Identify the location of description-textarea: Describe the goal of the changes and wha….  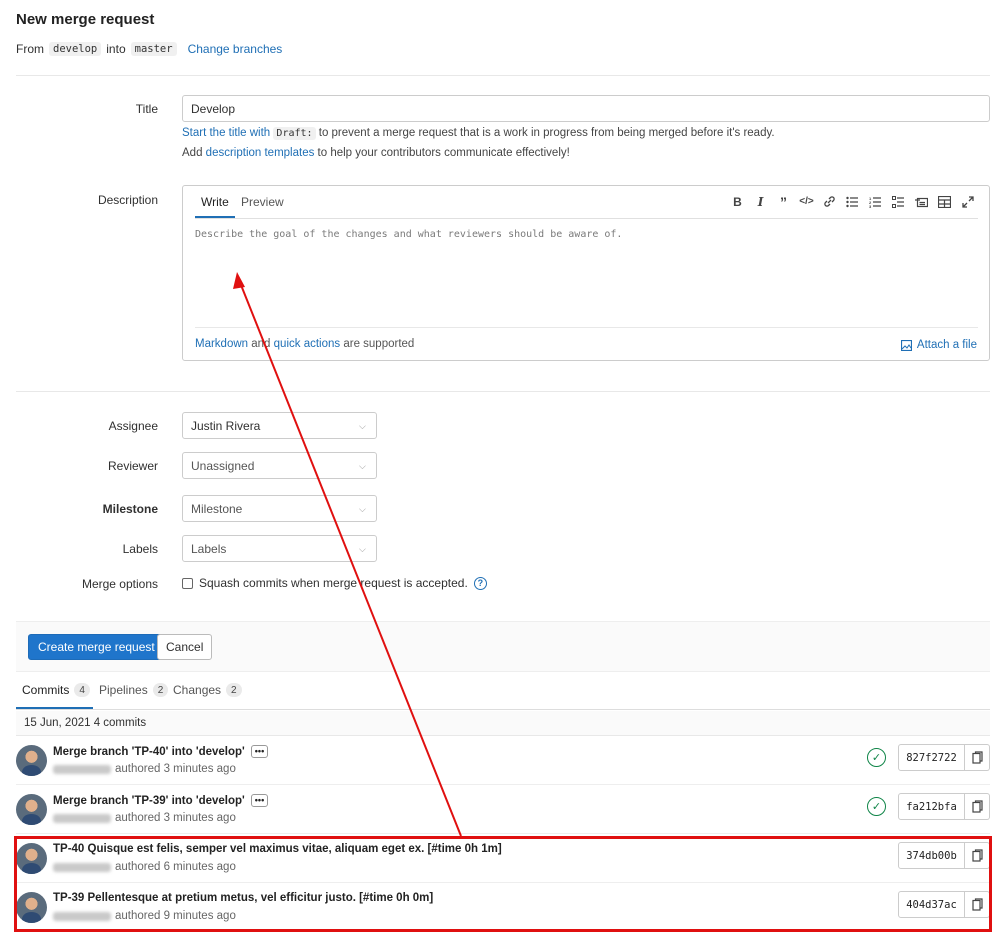
(408, 234).